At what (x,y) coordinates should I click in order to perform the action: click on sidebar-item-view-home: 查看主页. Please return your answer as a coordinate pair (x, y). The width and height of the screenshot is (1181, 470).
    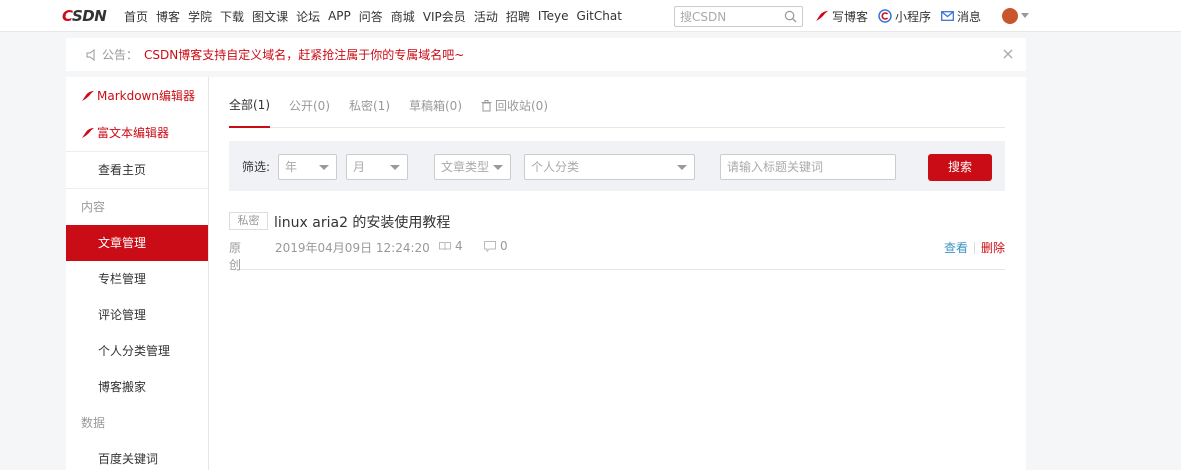
    Looking at the image, I should click on (137, 170).